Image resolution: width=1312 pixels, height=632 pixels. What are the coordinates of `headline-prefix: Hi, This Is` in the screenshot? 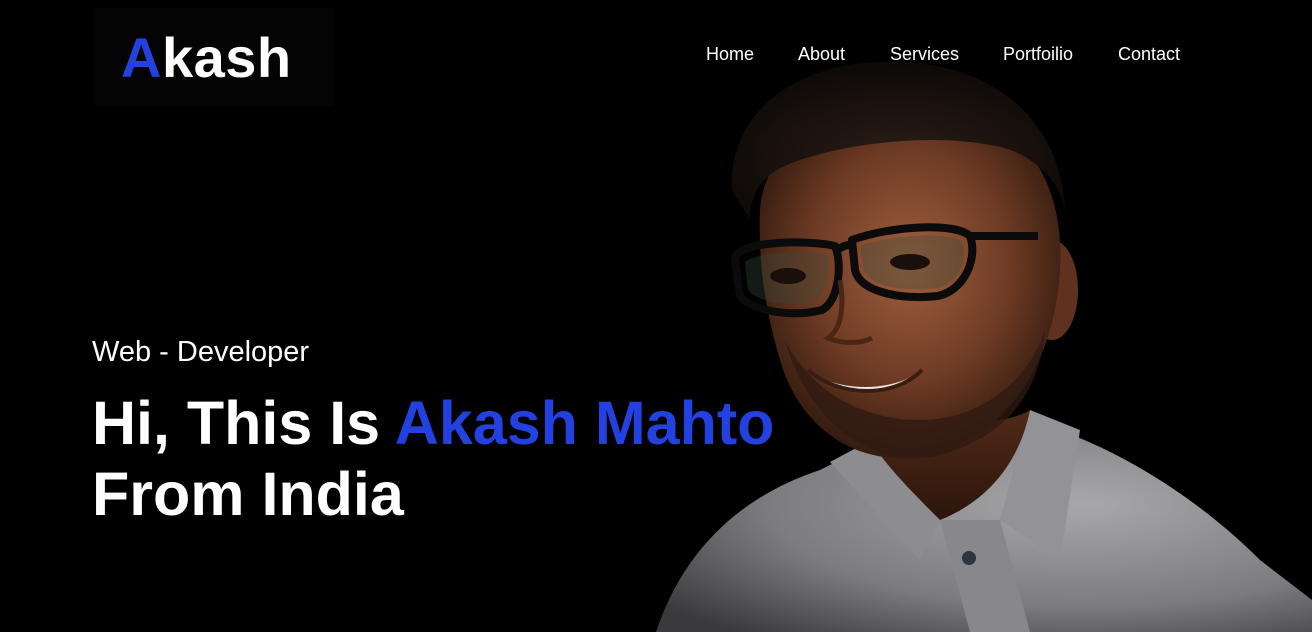 It's located at (243, 423).